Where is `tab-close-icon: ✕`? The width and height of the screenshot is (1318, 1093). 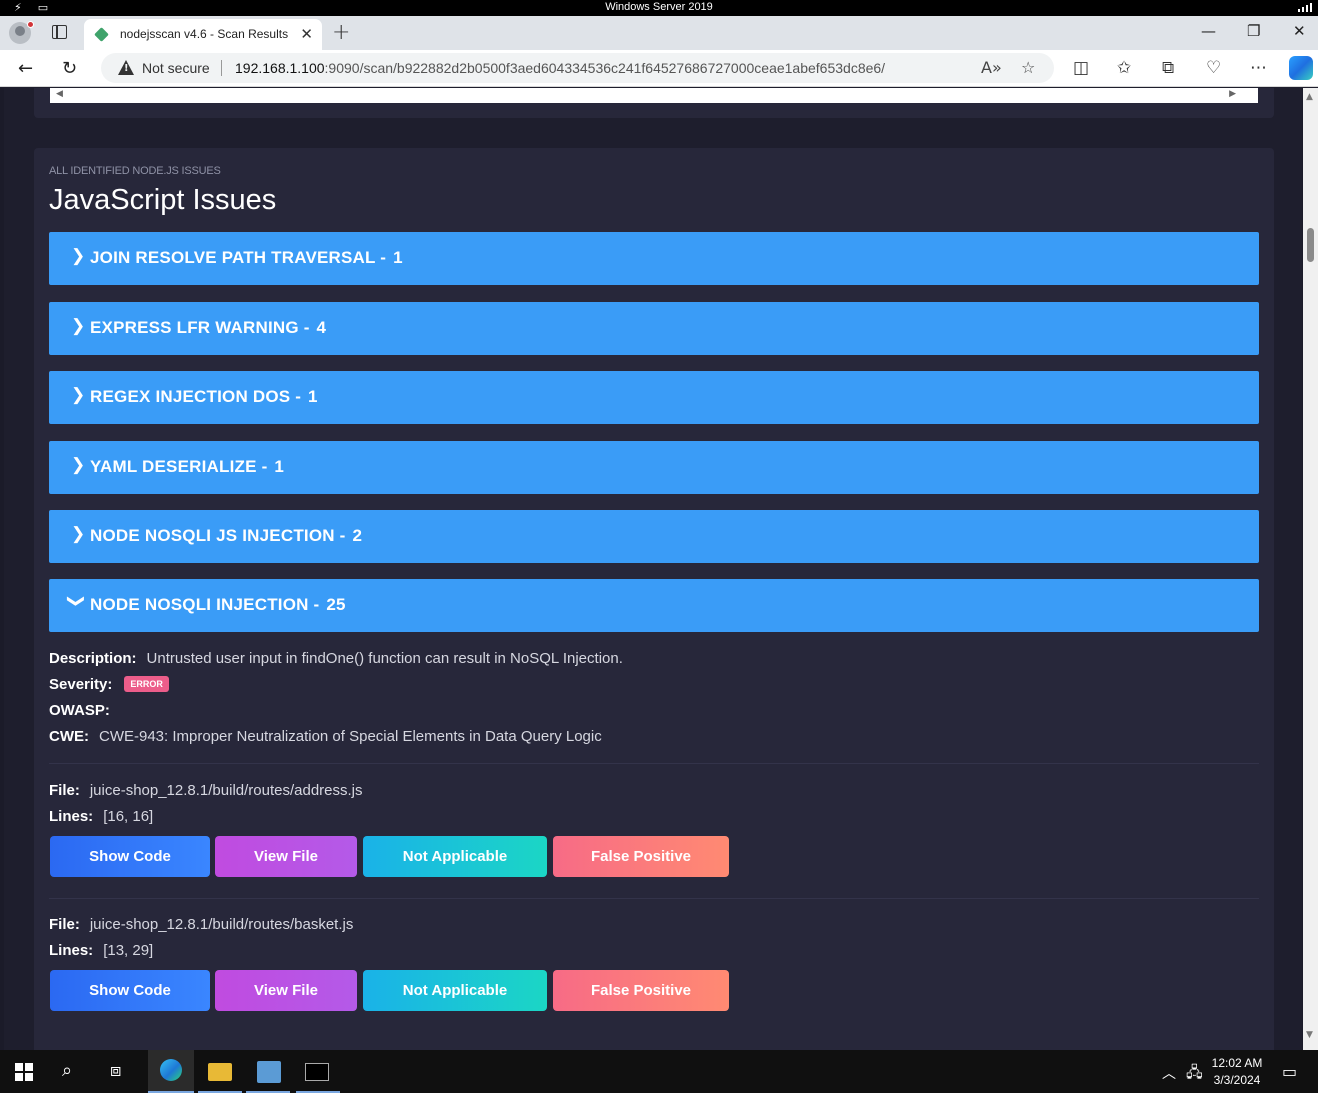
tab-close-icon: ✕ is located at coordinates (306, 34).